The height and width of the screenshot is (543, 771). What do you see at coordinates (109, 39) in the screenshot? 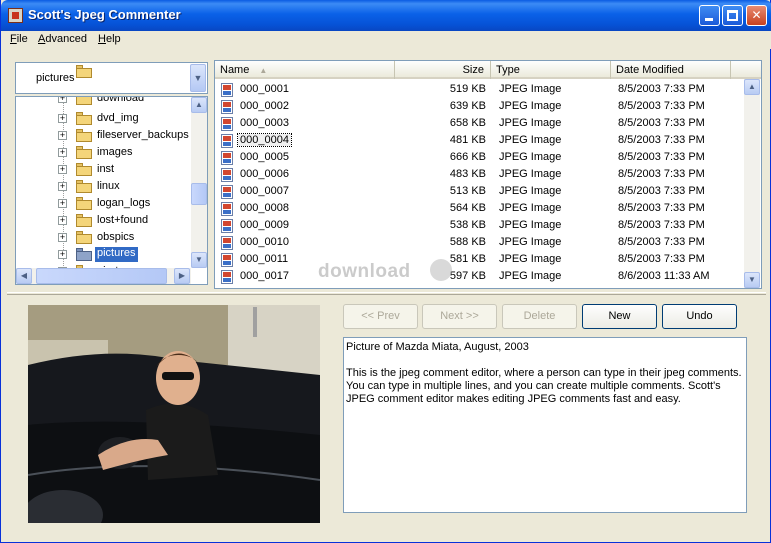
I see `menu-help: Help` at bounding box center [109, 39].